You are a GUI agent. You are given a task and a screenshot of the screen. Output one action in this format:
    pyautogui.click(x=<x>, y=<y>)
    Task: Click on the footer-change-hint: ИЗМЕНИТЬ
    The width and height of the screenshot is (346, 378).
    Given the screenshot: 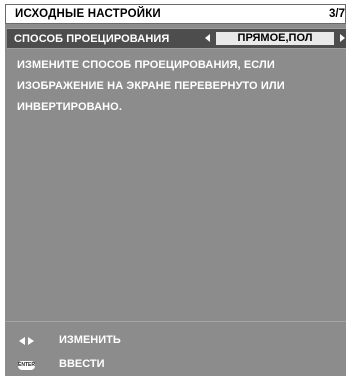 What is the action you would take?
    pyautogui.click(x=175, y=342)
    